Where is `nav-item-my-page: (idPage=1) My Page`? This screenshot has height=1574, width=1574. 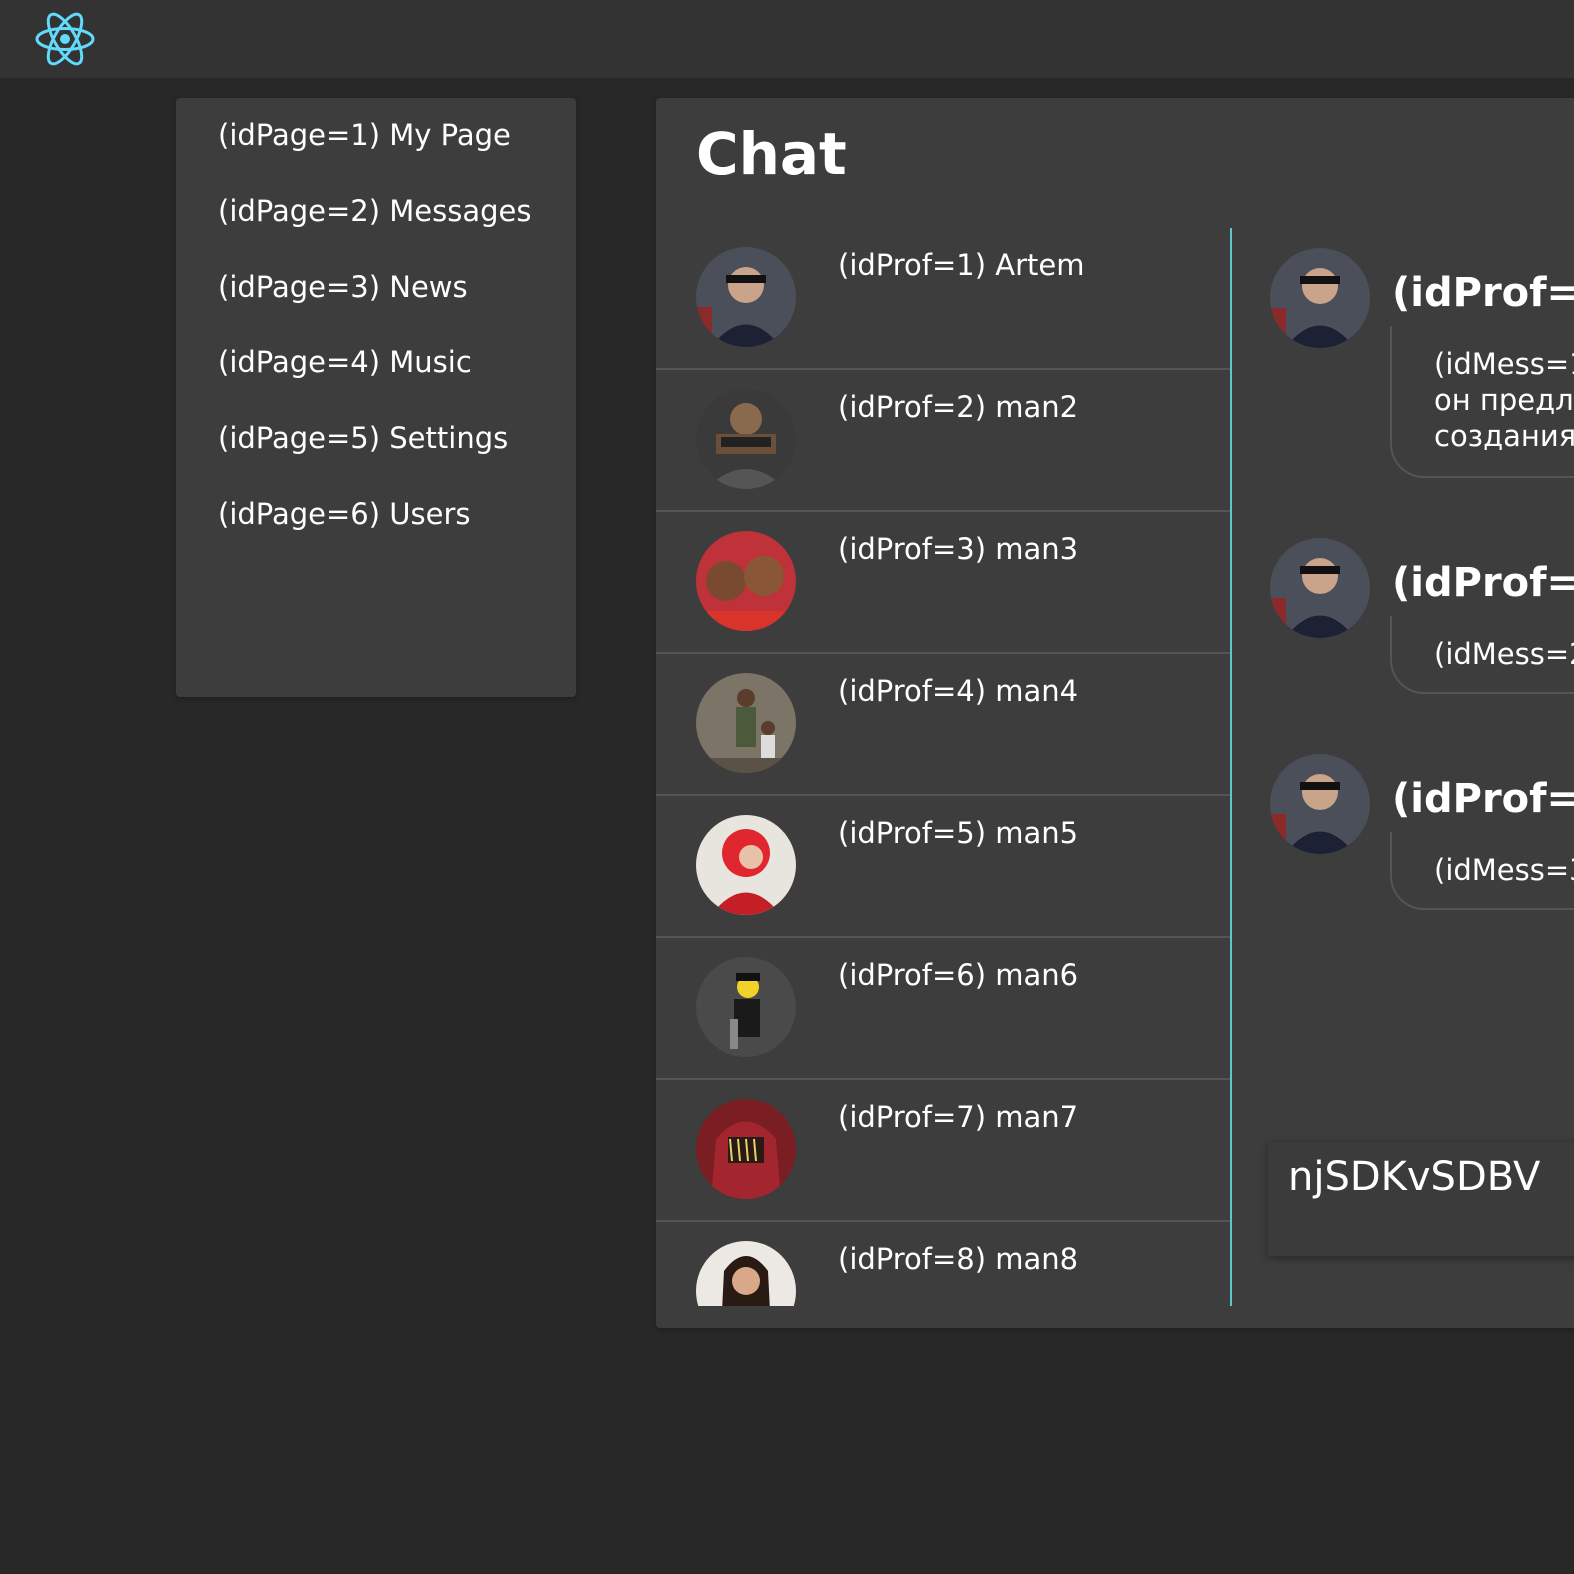
nav-item-my-page: (idPage=1) My Page is located at coordinates (364, 135).